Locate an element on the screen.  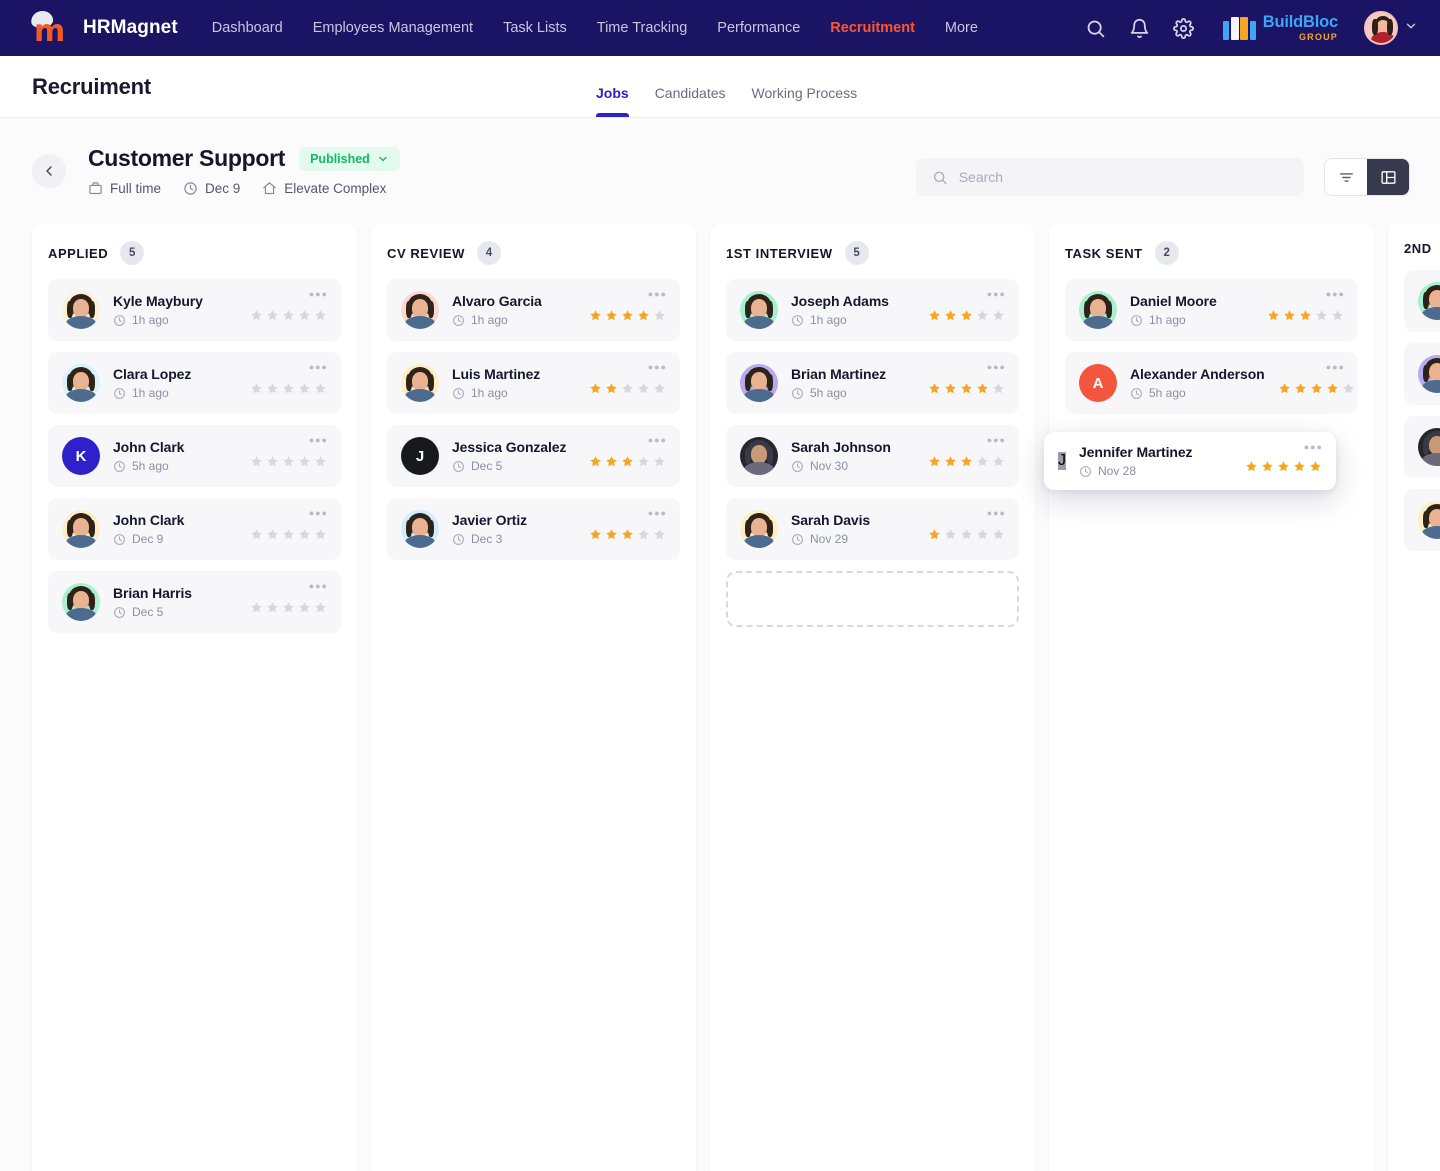
search-icon is located at coordinates (1095, 28).